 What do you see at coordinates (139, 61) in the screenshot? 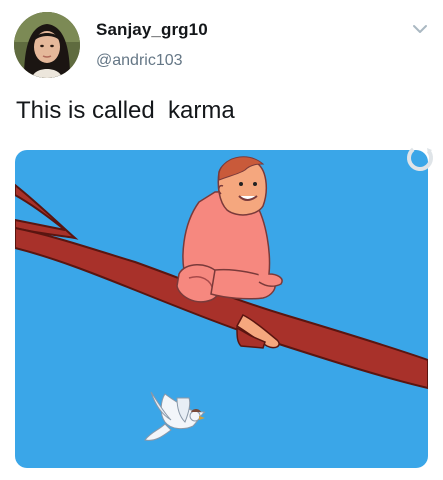
I see `user-handle: @andric103` at bounding box center [139, 61].